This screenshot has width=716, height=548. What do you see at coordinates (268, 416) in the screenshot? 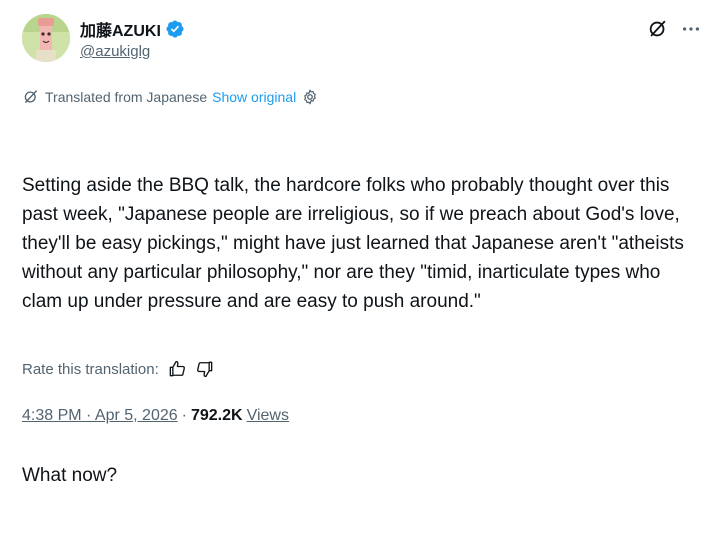
I see `views-link: Views` at bounding box center [268, 416].